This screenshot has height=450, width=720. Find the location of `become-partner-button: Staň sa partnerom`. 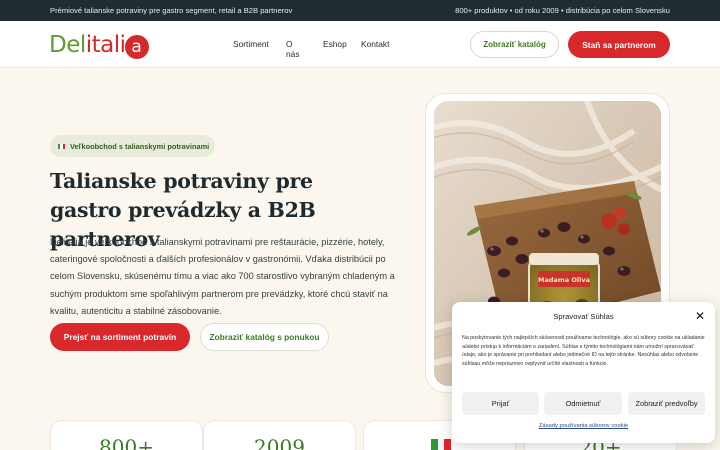

become-partner-button: Staň sa partnerom is located at coordinates (619, 44).